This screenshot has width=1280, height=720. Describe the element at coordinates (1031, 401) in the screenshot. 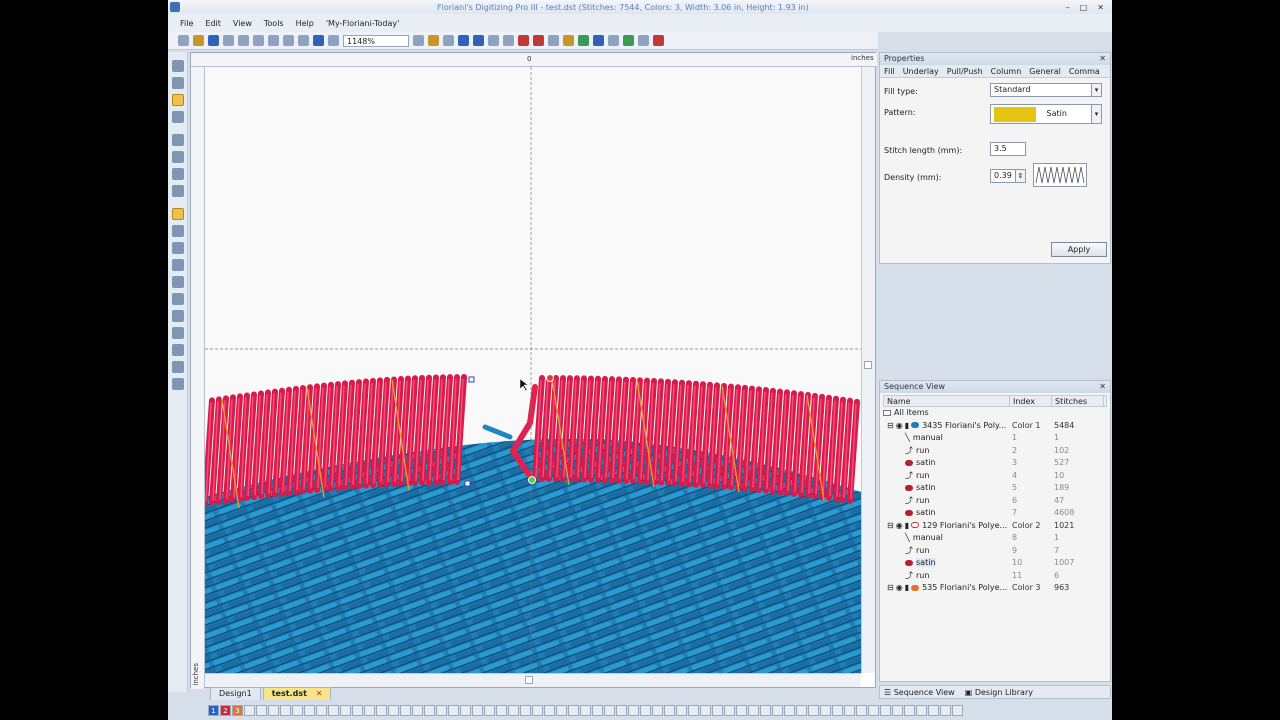

I see `column-header-index: Index` at that location.